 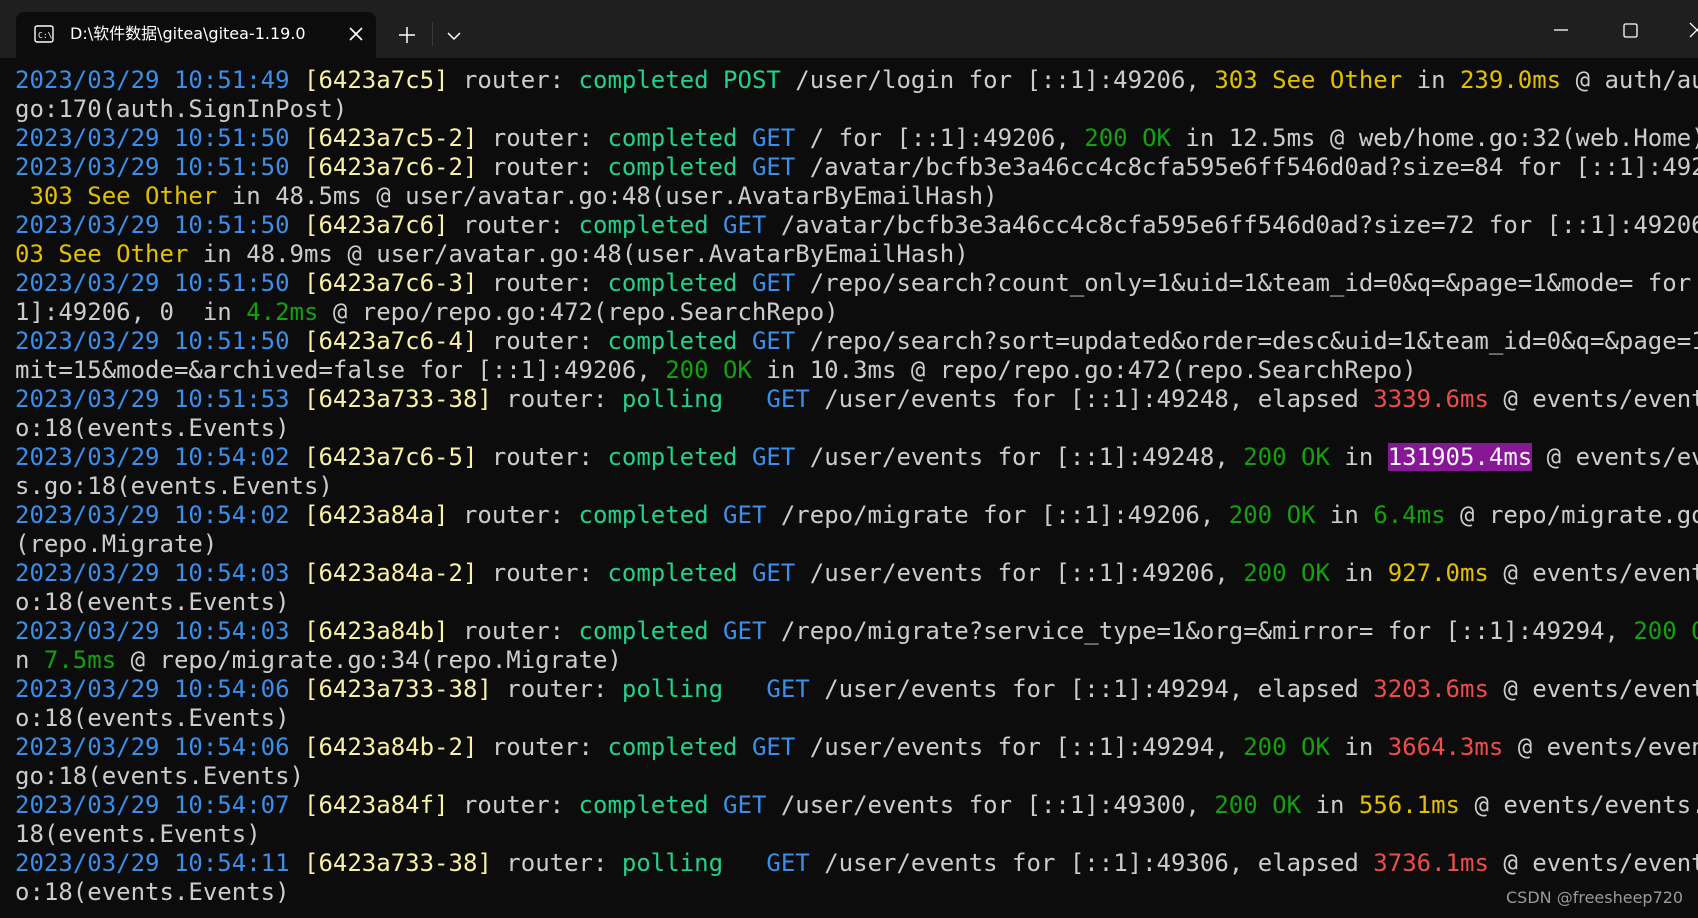 What do you see at coordinates (856, 776) in the screenshot?
I see `log-line: go:18(events.Events)` at bounding box center [856, 776].